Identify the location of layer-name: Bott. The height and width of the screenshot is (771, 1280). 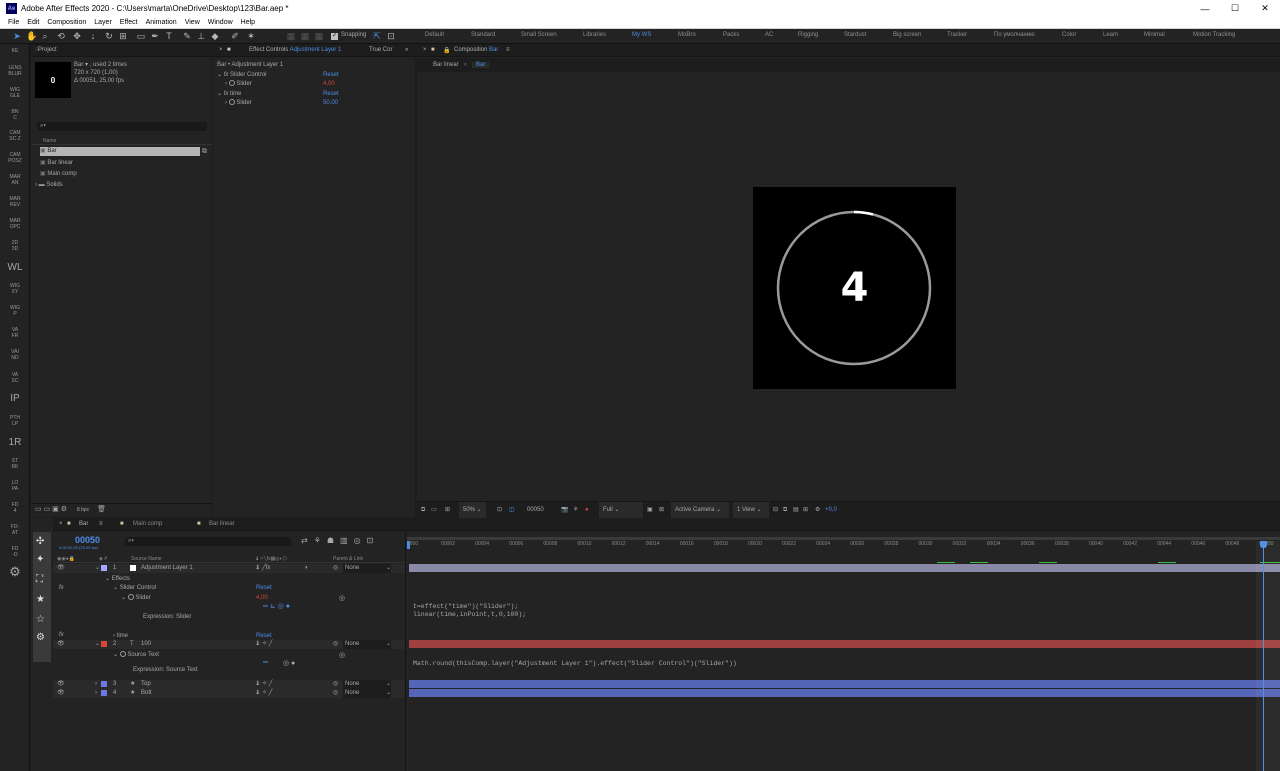
(146, 693).